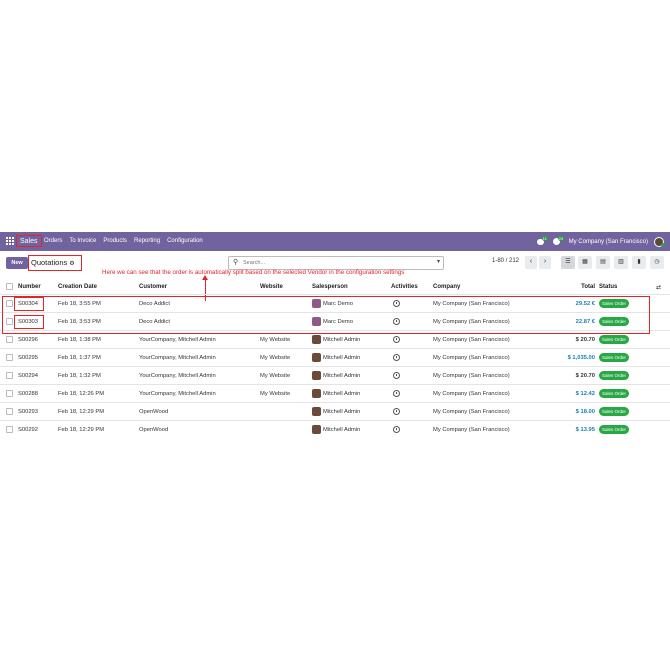  What do you see at coordinates (585, 430) in the screenshot?
I see `total: $ 13.95` at bounding box center [585, 430].